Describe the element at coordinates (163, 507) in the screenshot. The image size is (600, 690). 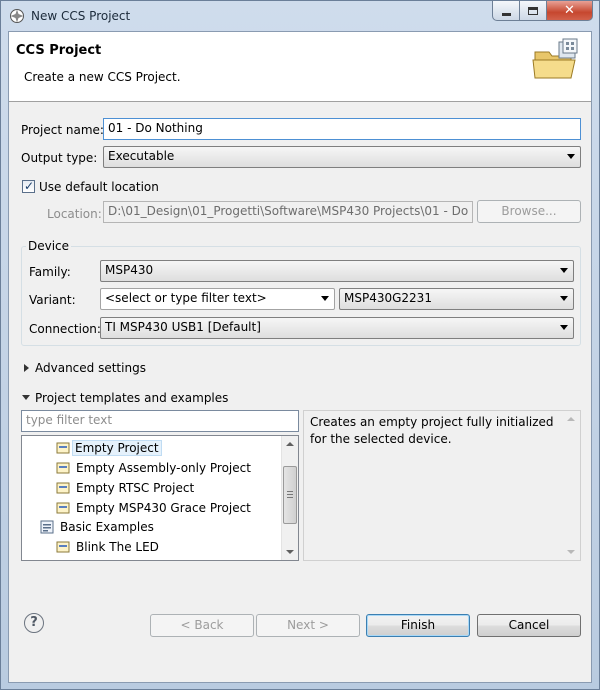
I see `tree-item-label: Empty MSP430 Grace Project` at that location.